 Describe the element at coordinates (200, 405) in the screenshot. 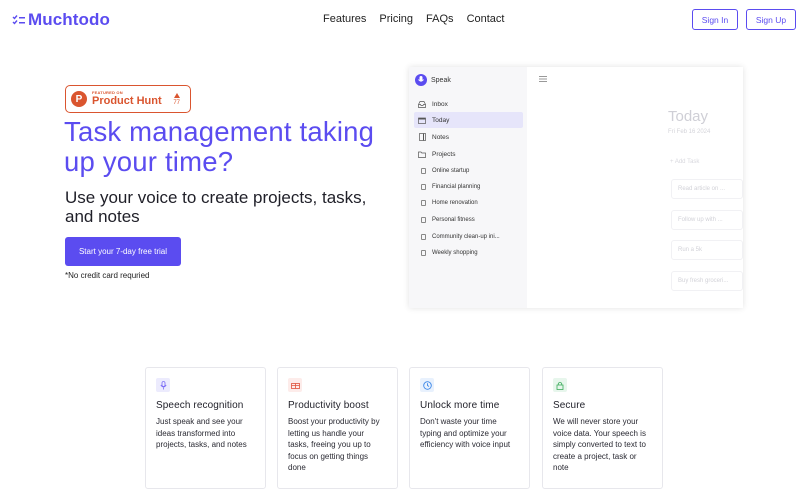

I see `feature-title: Speech recognition` at that location.